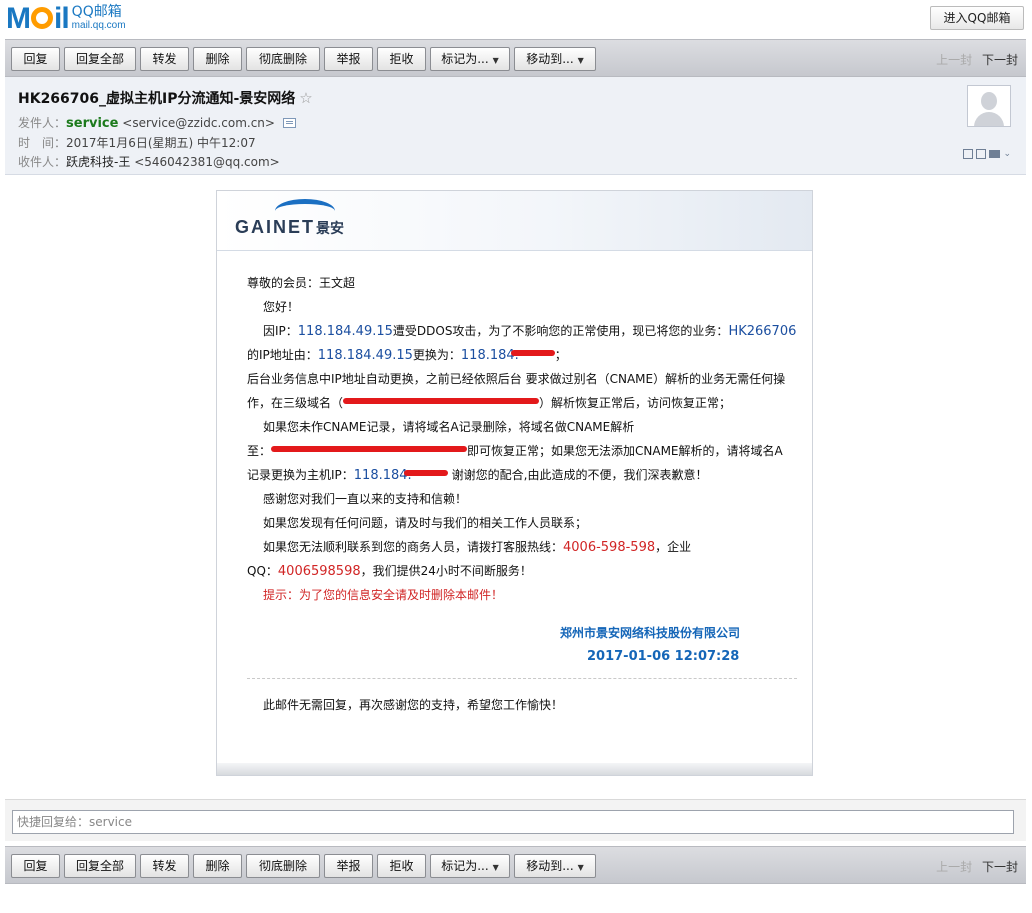  What do you see at coordinates (995, 154) in the screenshot?
I see `printer-icon` at bounding box center [995, 154].